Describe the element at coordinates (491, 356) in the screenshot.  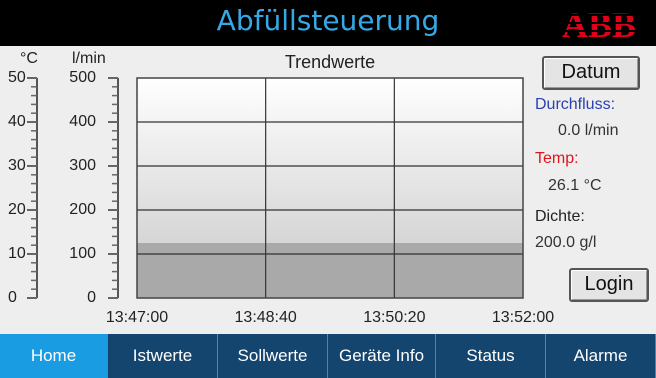
I see `tab-status: Status` at that location.